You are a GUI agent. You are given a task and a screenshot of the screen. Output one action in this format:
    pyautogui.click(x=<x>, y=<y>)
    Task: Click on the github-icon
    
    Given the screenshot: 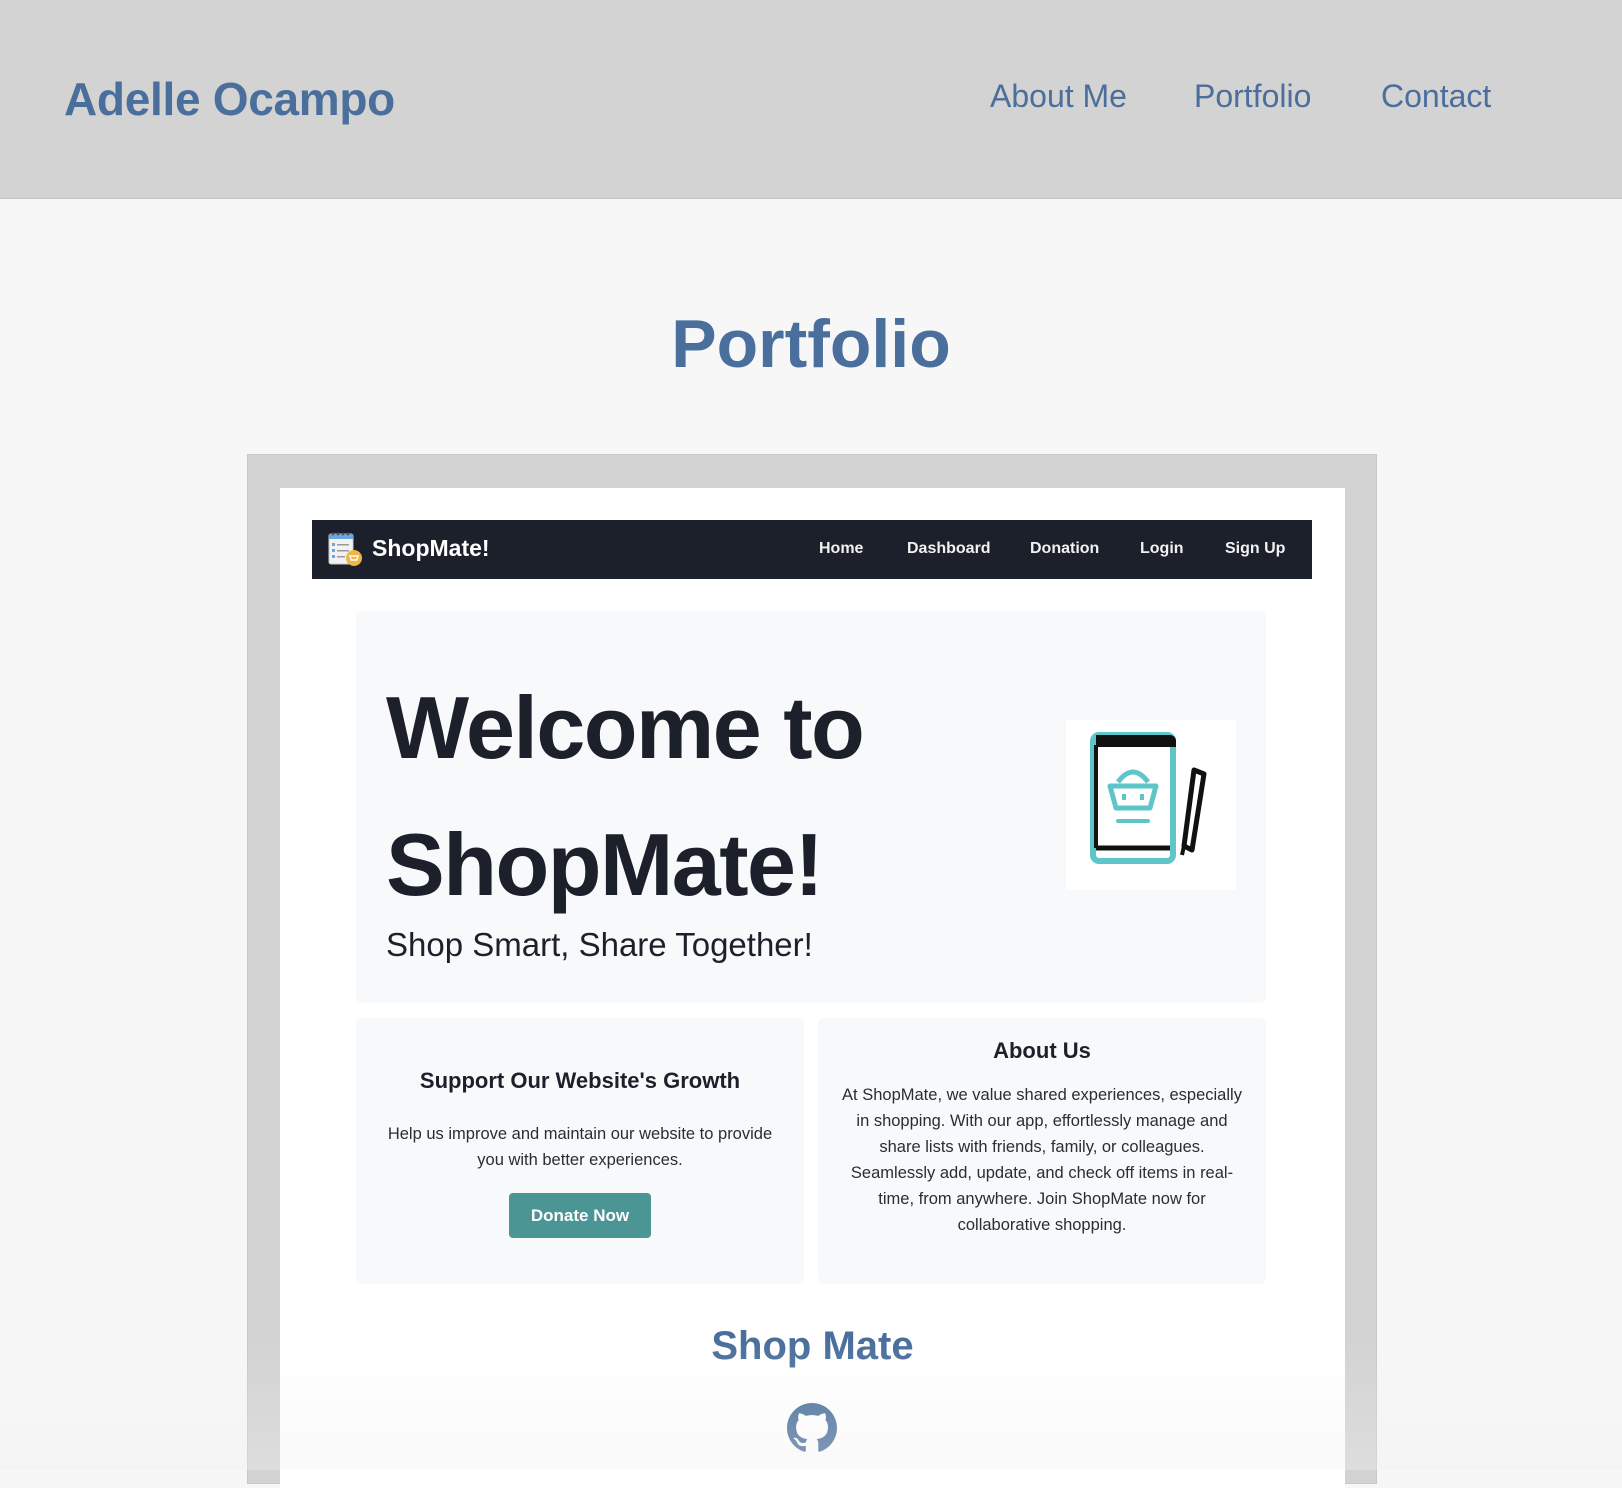 What is the action you would take?
    pyautogui.click(x=812, y=1428)
    